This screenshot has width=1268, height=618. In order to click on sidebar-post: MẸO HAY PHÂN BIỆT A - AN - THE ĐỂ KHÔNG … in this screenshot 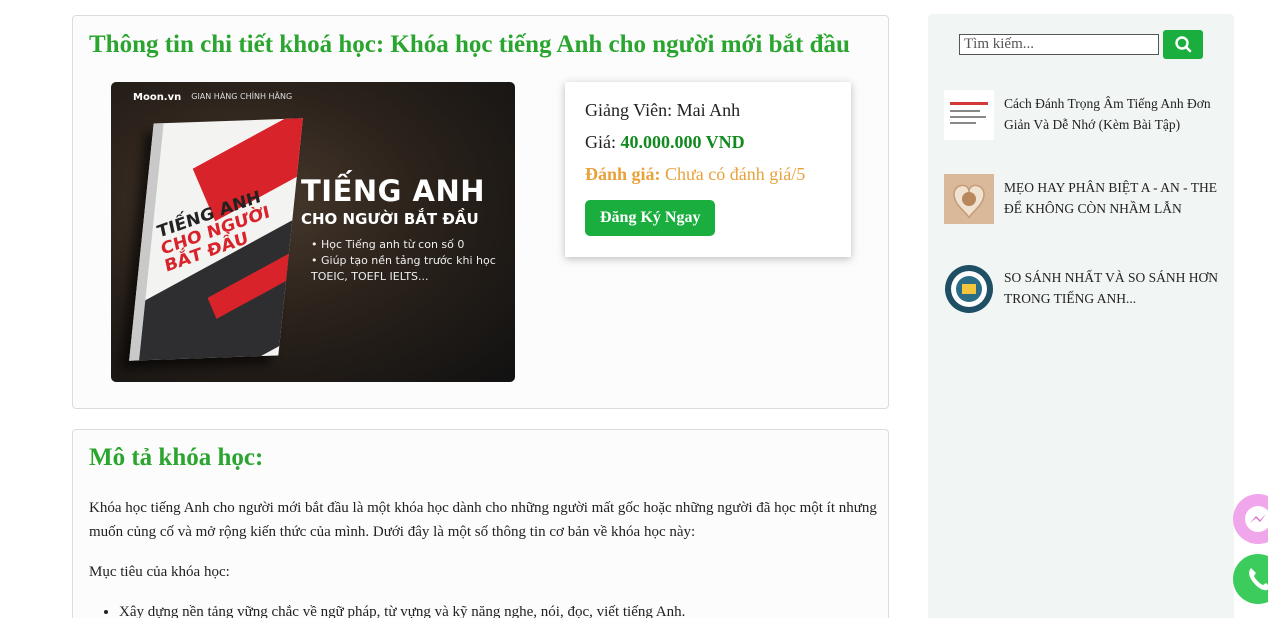, I will do `click(1084, 204)`.